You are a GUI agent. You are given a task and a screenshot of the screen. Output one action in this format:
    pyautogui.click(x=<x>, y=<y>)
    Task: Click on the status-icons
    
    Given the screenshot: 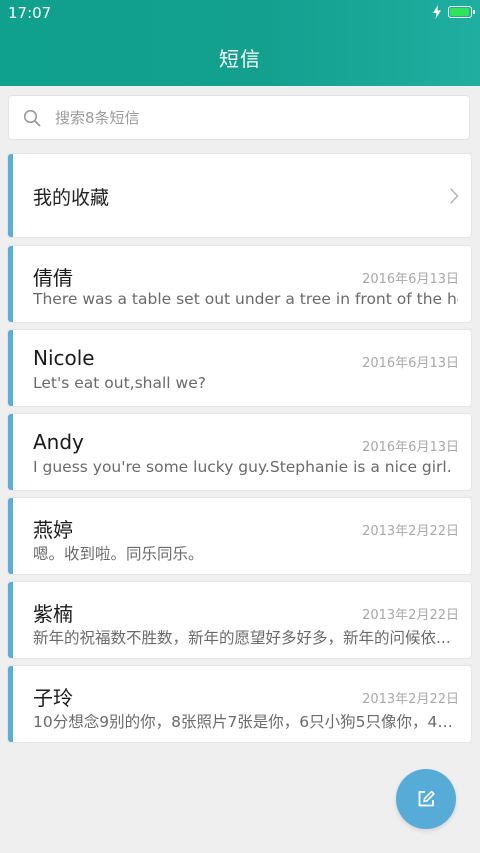 What is the action you would take?
    pyautogui.click(x=453, y=12)
    